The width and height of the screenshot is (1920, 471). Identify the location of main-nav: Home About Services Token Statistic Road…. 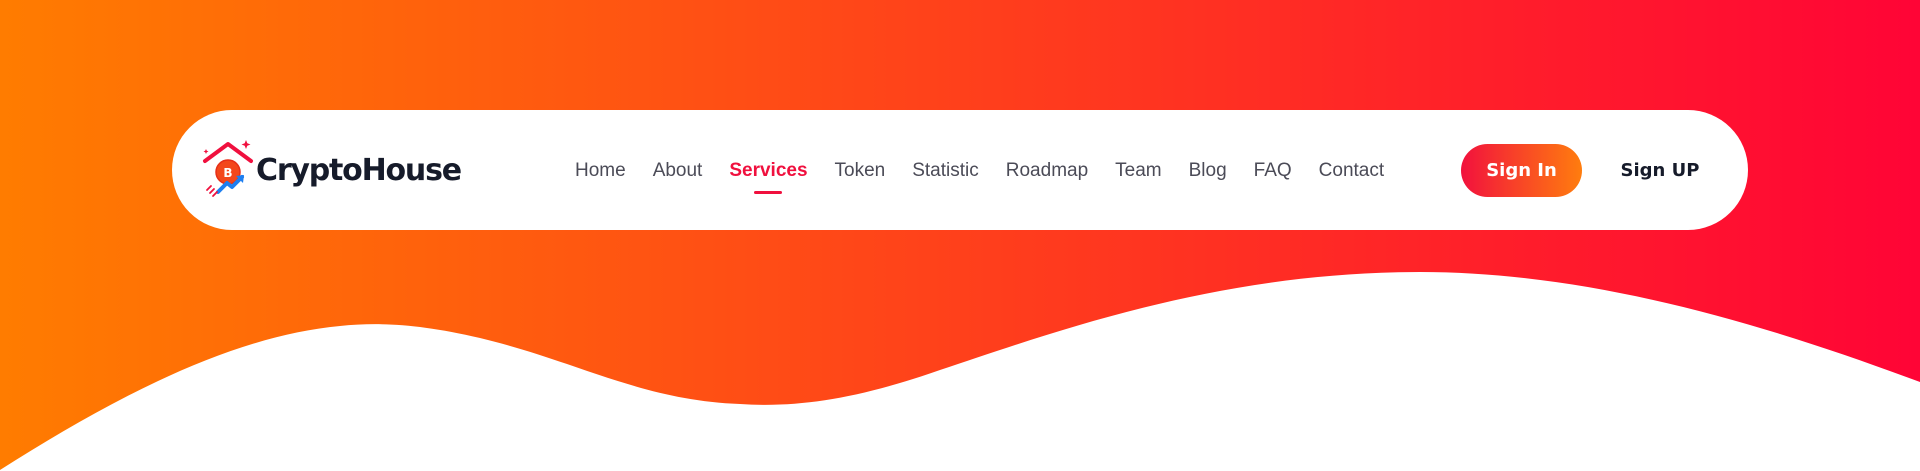
(979, 170).